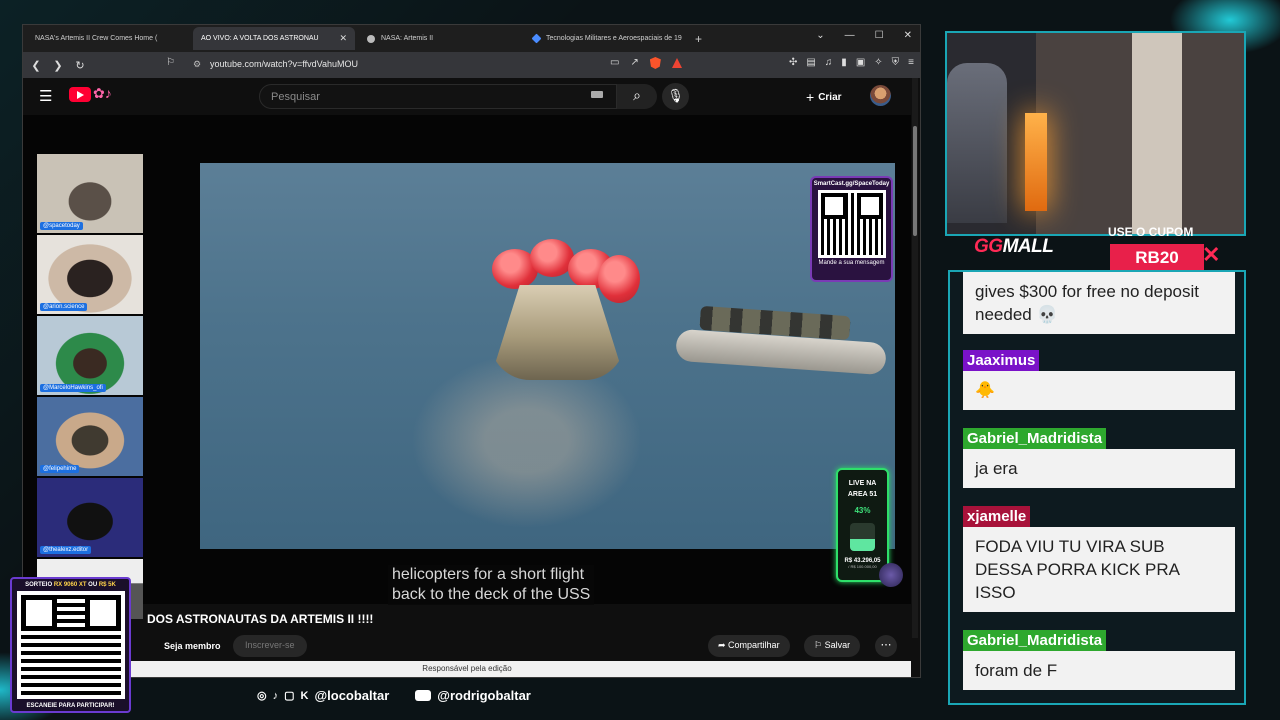 The width and height of the screenshot is (1280, 720). What do you see at coordinates (1157, 133) in the screenshot?
I see `doorway` at bounding box center [1157, 133].